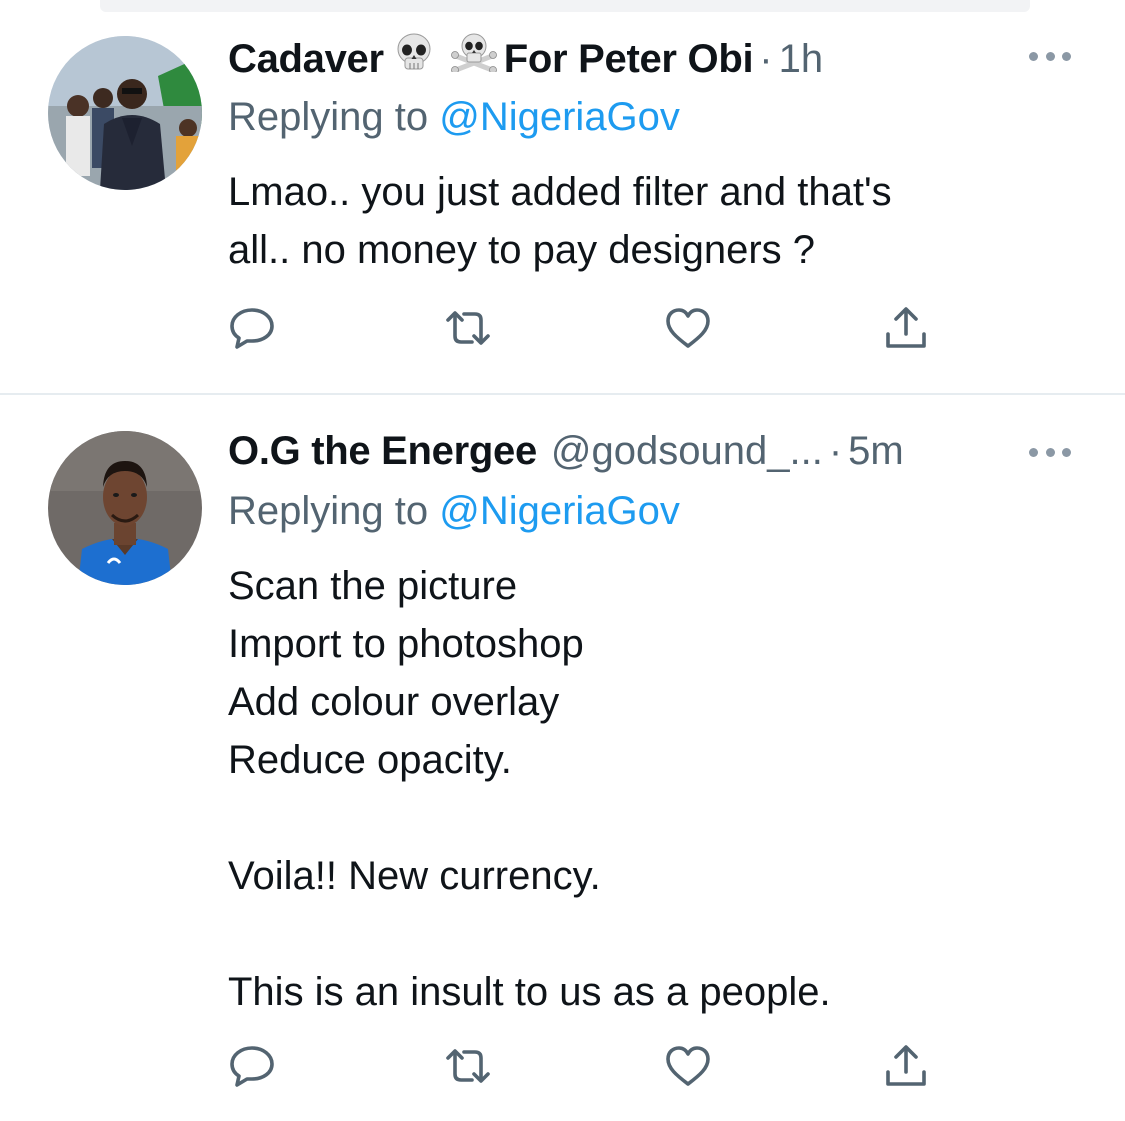 The width and height of the screenshot is (1125, 1121). What do you see at coordinates (373, 586) in the screenshot?
I see `tweet-text-line: Scan the picture` at bounding box center [373, 586].